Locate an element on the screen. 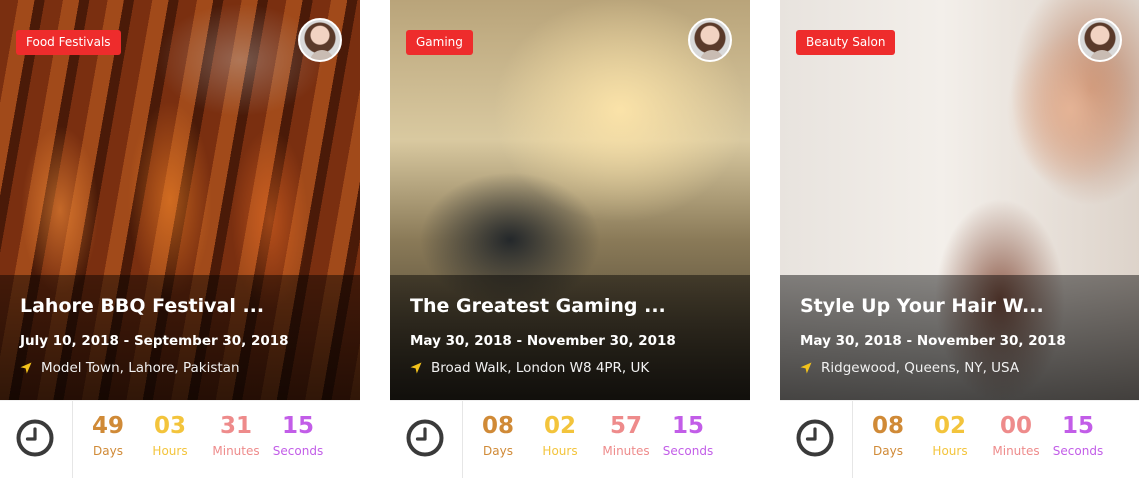 The image size is (1139, 478). countdown: 08 Days 02 Hours 57 Minutes 15 Seconds is located at coordinates (570, 439).